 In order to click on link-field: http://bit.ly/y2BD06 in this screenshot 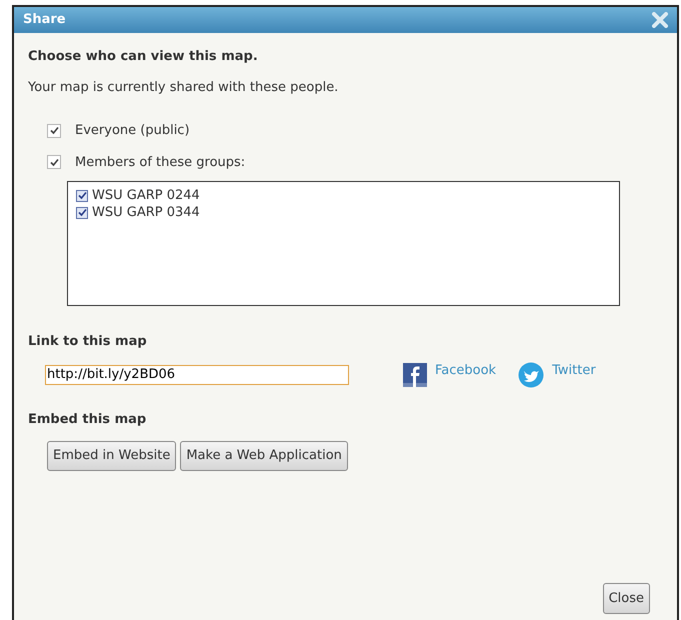, I will do `click(197, 374)`.